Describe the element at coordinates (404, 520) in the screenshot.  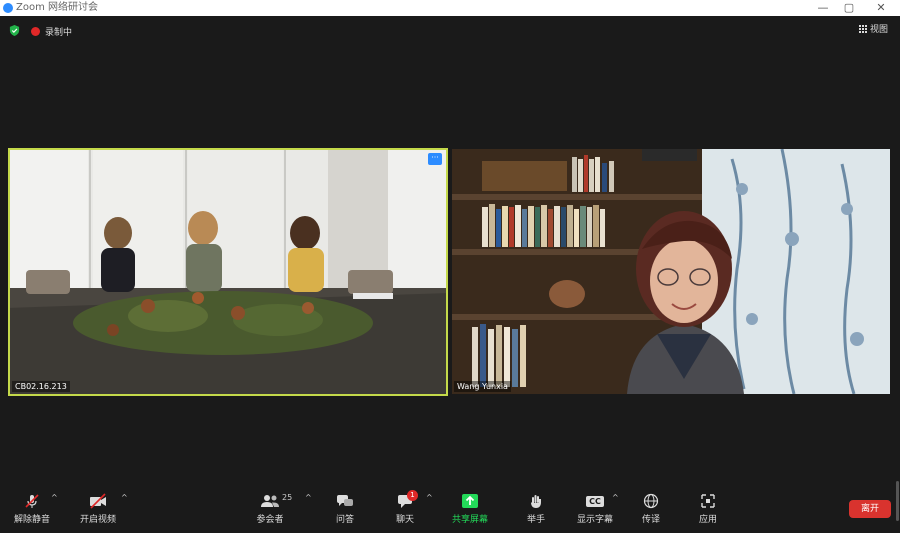
I see `chat-label: 聊天` at that location.